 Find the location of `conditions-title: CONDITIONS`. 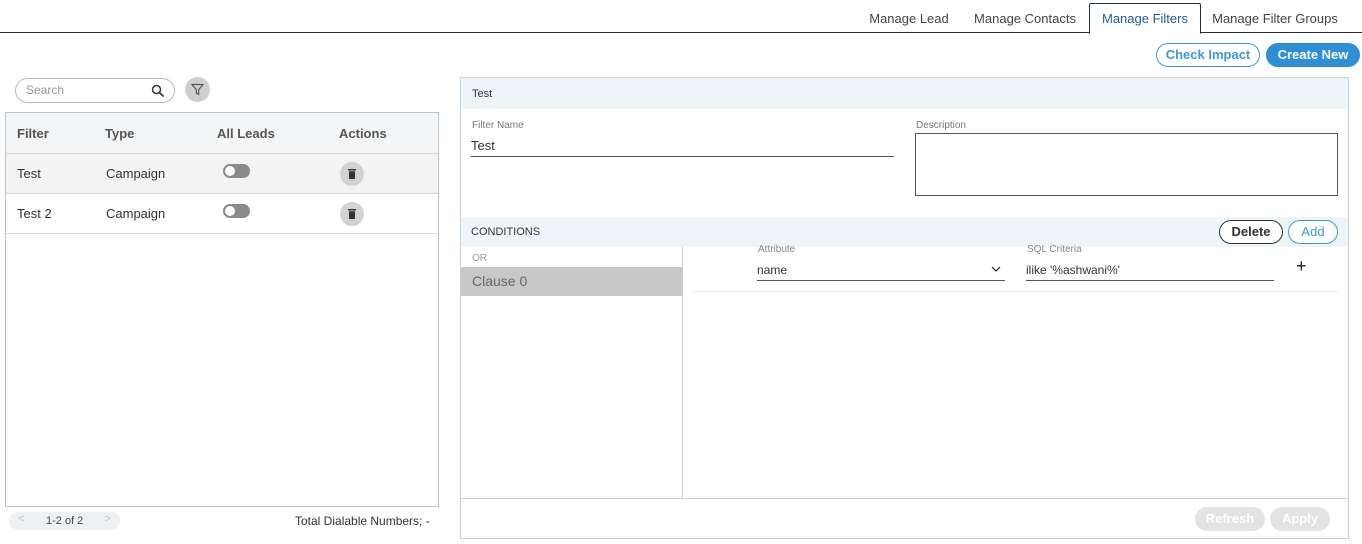

conditions-title: CONDITIONS is located at coordinates (506, 232).